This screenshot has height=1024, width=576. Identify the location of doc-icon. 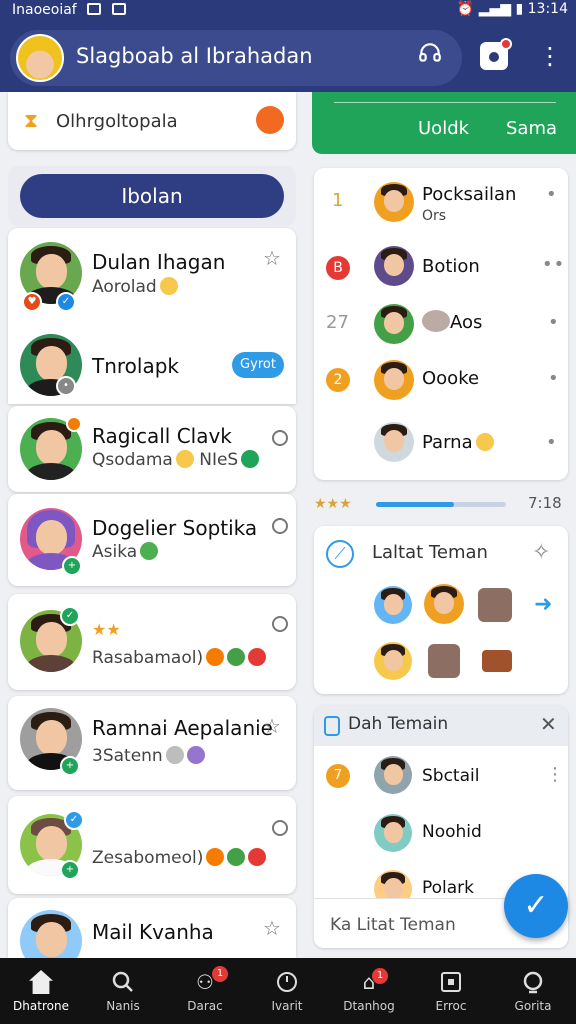
(332, 726).